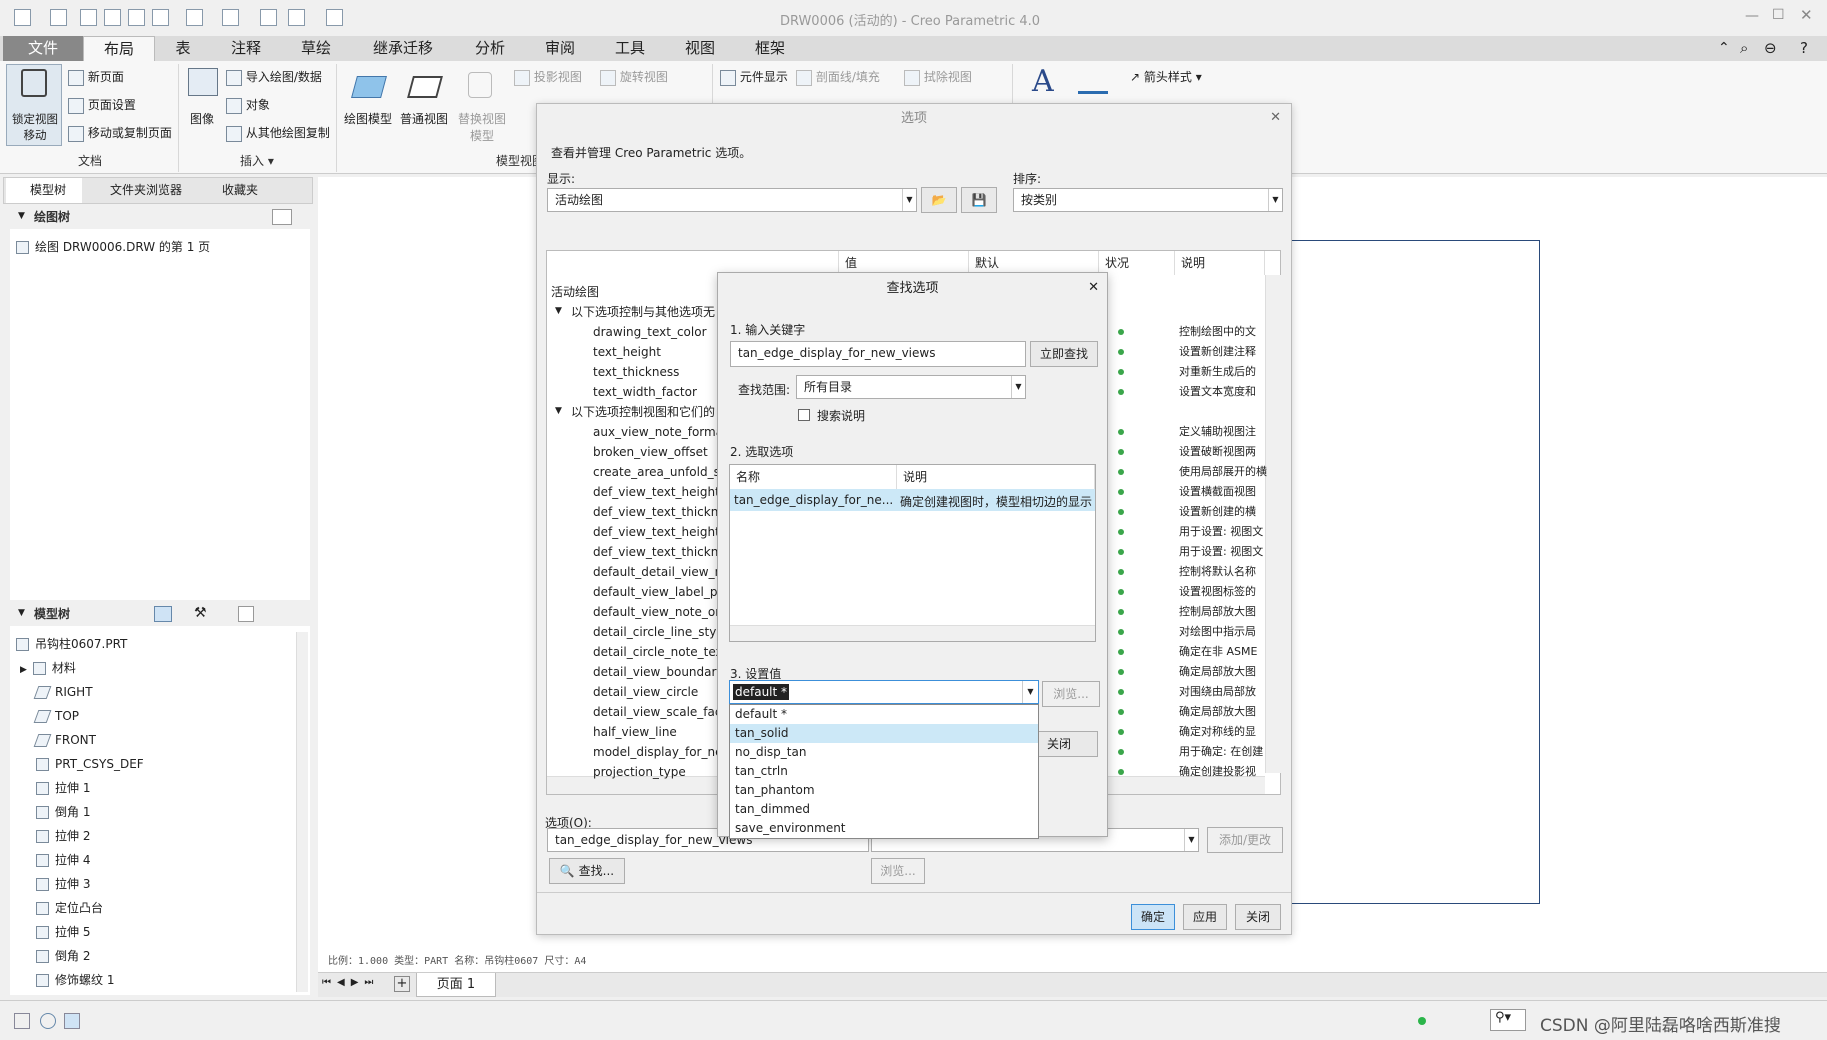  Describe the element at coordinates (650, 332) in the screenshot. I see `option-row: drawing_text_color` at that location.